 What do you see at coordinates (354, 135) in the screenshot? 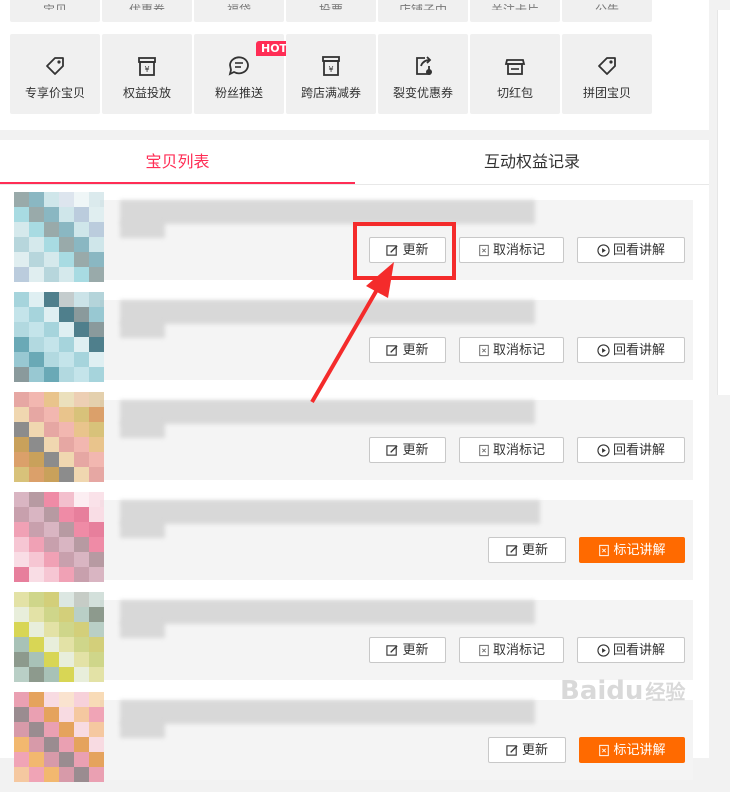
I see `section-divider` at bounding box center [354, 135].